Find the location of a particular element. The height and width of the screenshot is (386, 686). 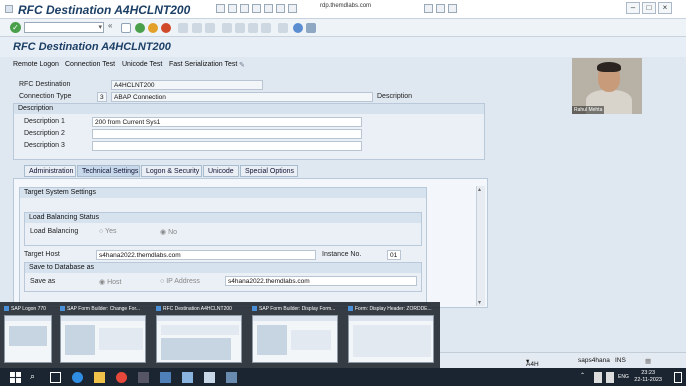

windows-start-icon is located at coordinates (15, 377).